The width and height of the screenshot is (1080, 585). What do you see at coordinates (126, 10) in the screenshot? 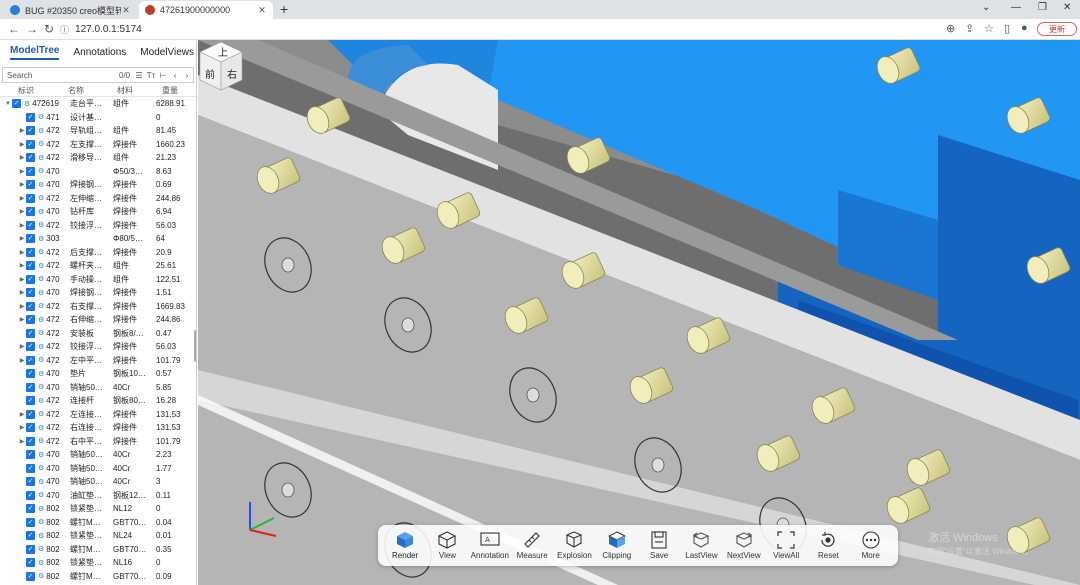
I see `close-icon: ✕` at bounding box center [126, 10].